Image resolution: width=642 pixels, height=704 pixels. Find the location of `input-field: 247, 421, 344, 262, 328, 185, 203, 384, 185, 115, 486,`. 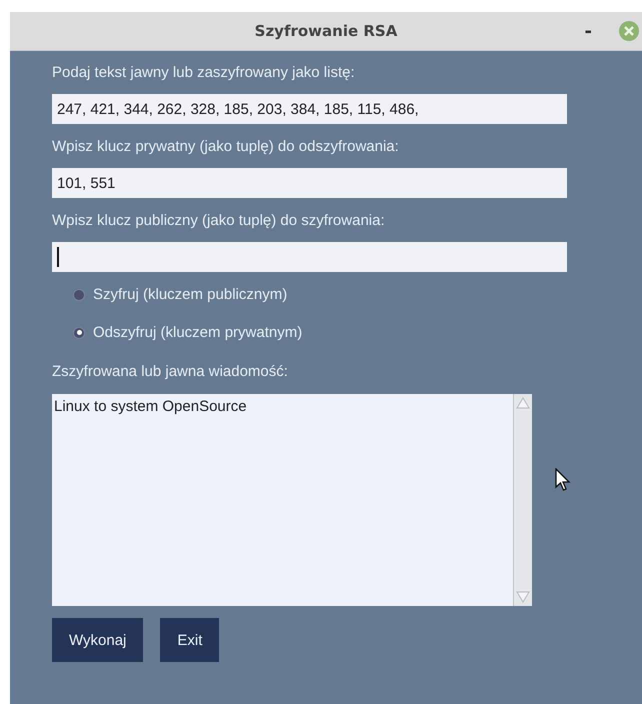

input-field: 247, 421, 344, 262, 328, 185, 203, 384, 185, 115, 486, is located at coordinates (309, 109).